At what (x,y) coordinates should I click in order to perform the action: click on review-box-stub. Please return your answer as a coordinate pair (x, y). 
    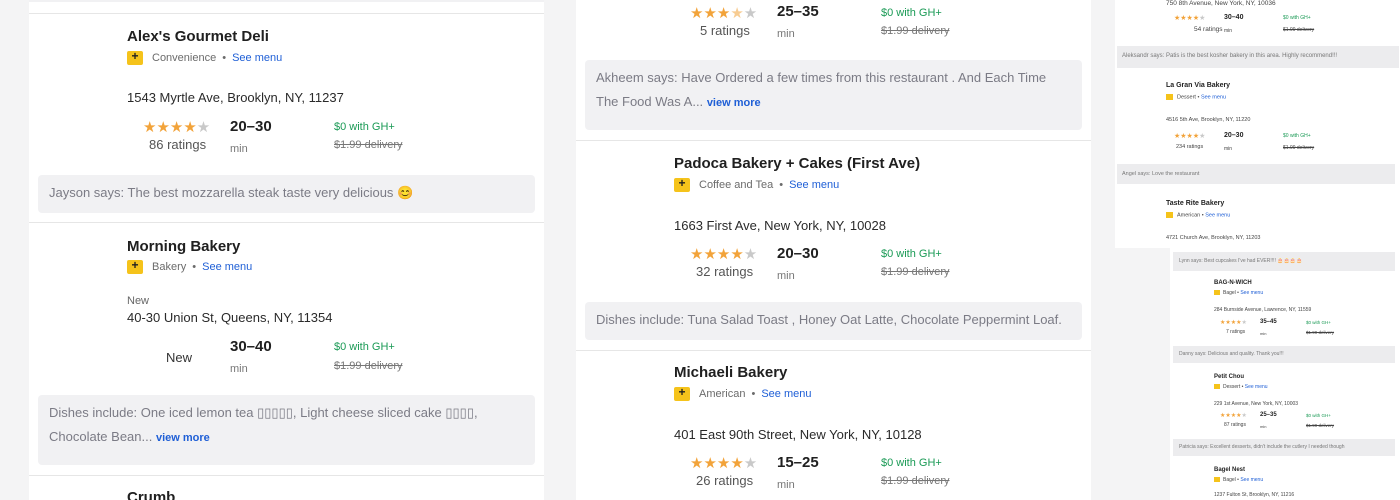
    Looking at the image, I should click on (286, 1).